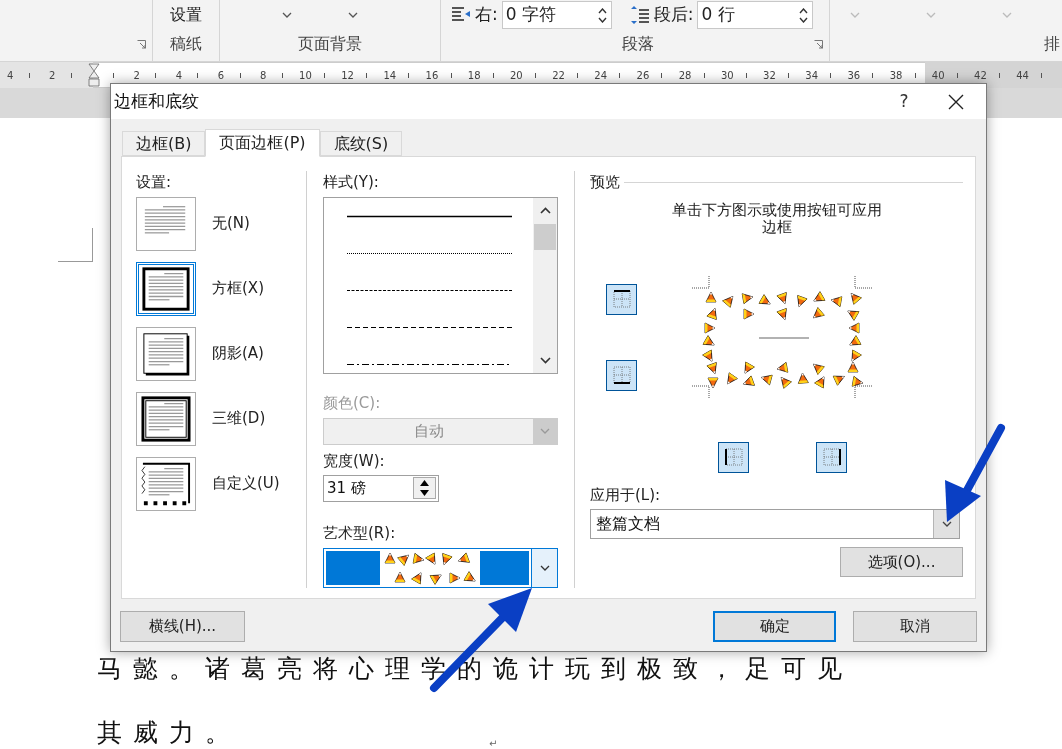 This screenshot has height=749, width=1062. Describe the element at coordinates (361, 143) in the screenshot. I see `dialog-tab: 底纹(S)` at that location.